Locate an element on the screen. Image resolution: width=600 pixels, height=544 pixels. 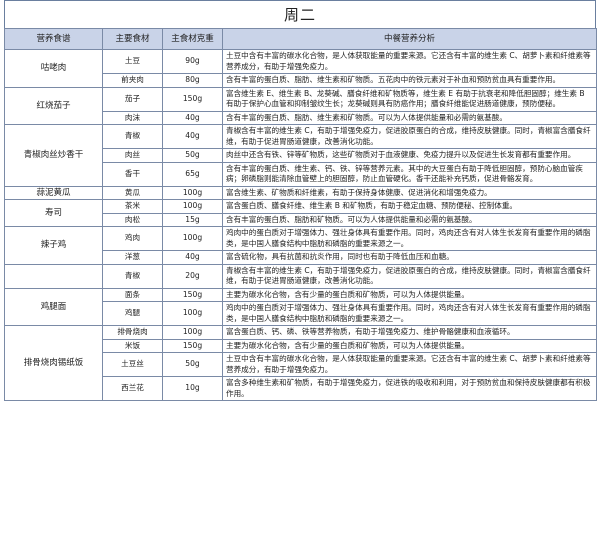
dish-name: 青椒肉丝炒香干 is located at coordinates (53, 155).